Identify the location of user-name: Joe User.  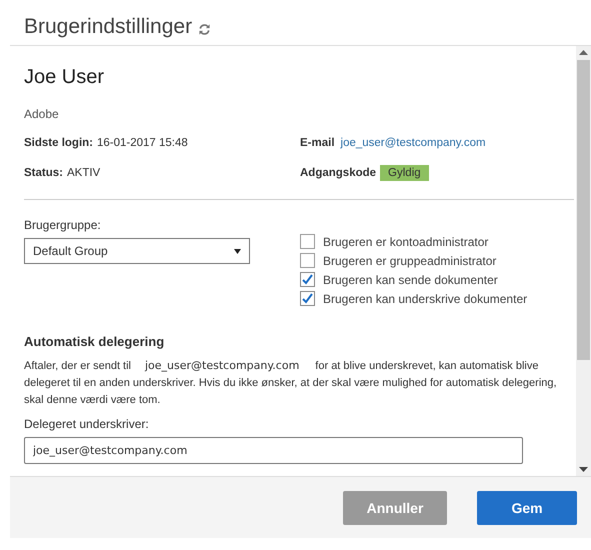
(65, 77).